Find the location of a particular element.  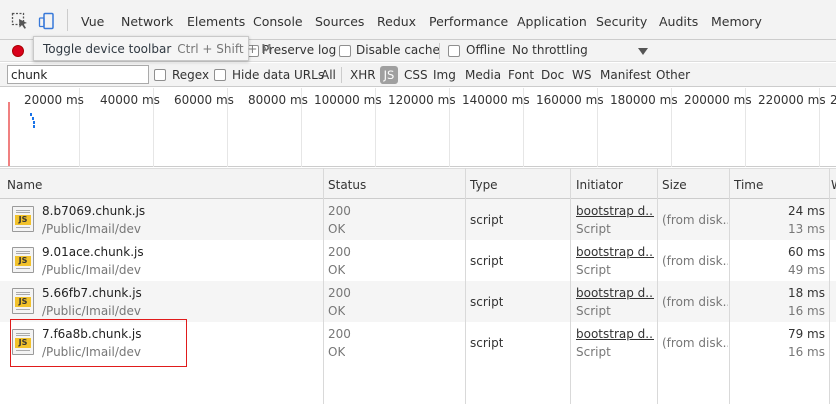

tab-memory: Memory is located at coordinates (736, 21).